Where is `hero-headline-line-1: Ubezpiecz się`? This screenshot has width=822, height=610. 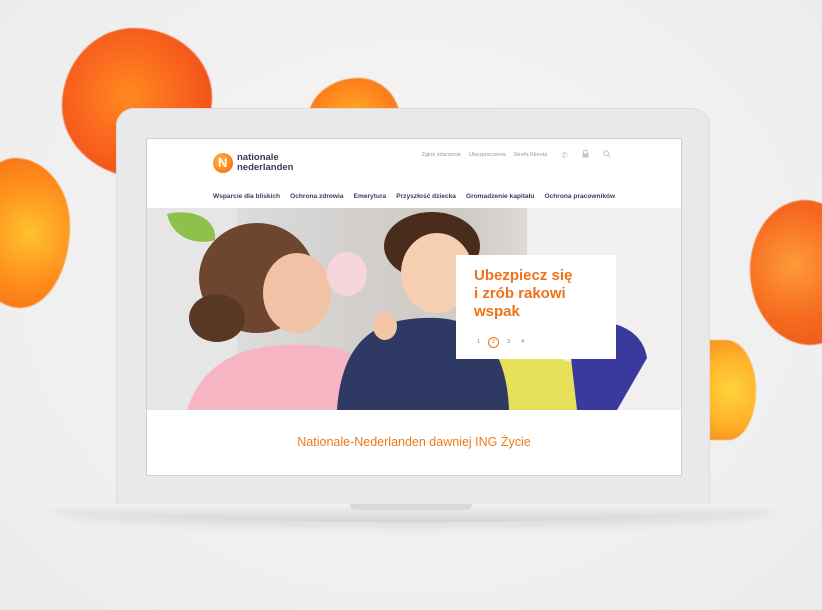
hero-headline-line-1: Ubezpiecz się is located at coordinates (523, 275).